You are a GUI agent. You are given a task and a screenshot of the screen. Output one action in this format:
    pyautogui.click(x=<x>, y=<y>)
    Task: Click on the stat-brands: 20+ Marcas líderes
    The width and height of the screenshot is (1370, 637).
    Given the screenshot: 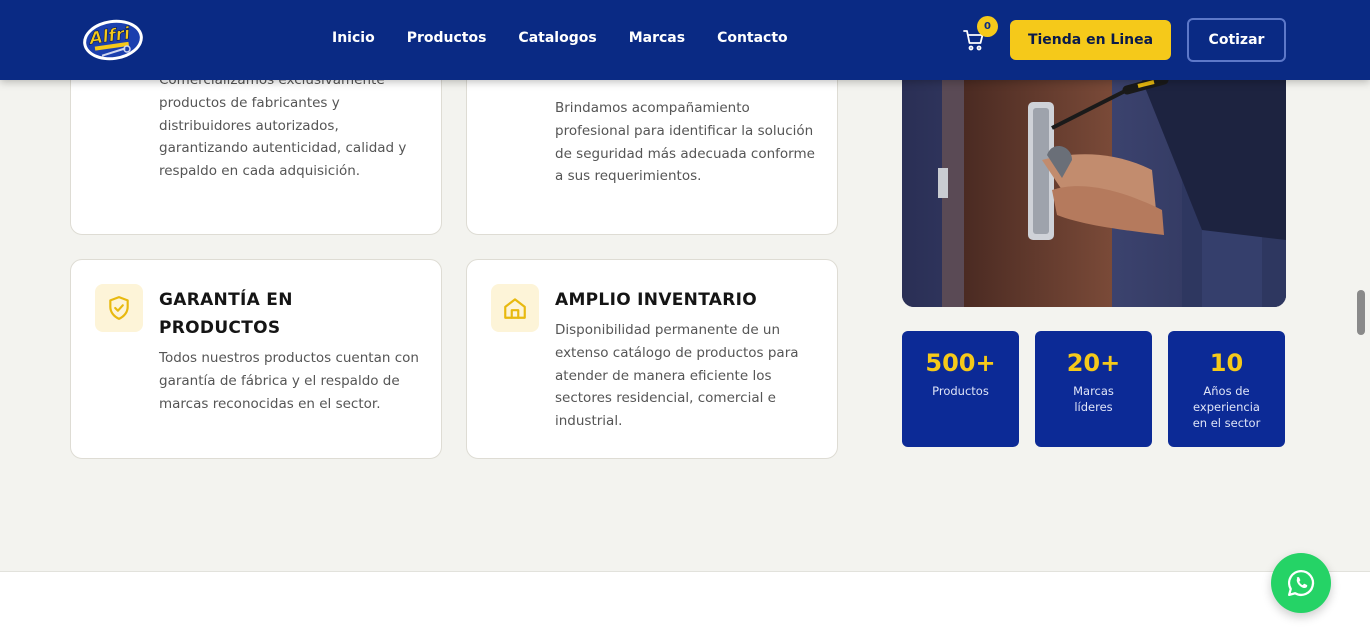 What is the action you would take?
    pyautogui.click(x=1093, y=389)
    